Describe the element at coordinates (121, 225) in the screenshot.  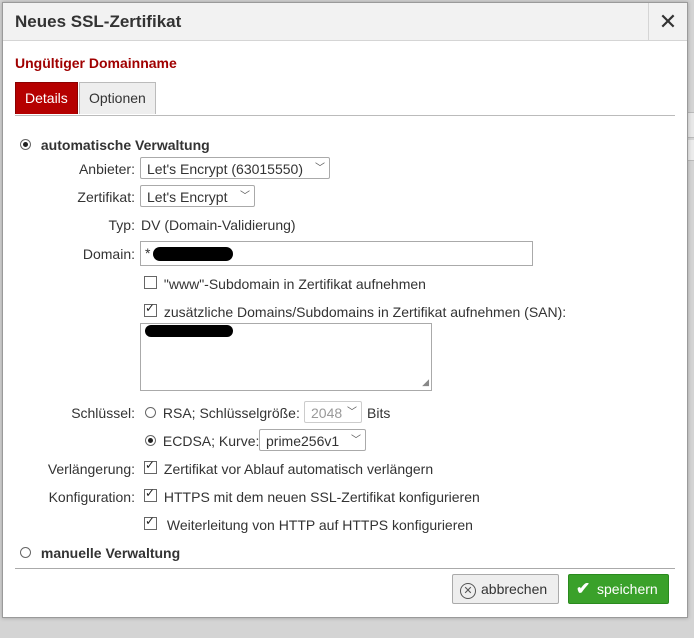
I see `typ-label: Typ:` at that location.